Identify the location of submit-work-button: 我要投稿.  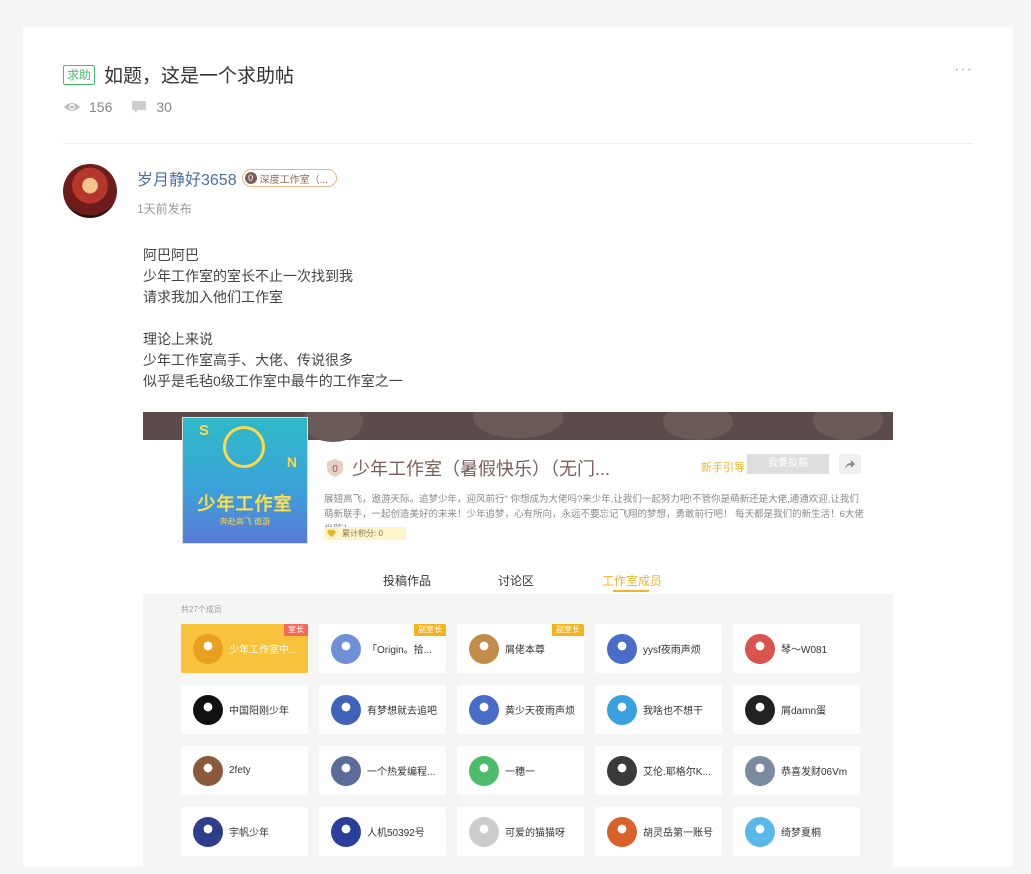
(788, 464).